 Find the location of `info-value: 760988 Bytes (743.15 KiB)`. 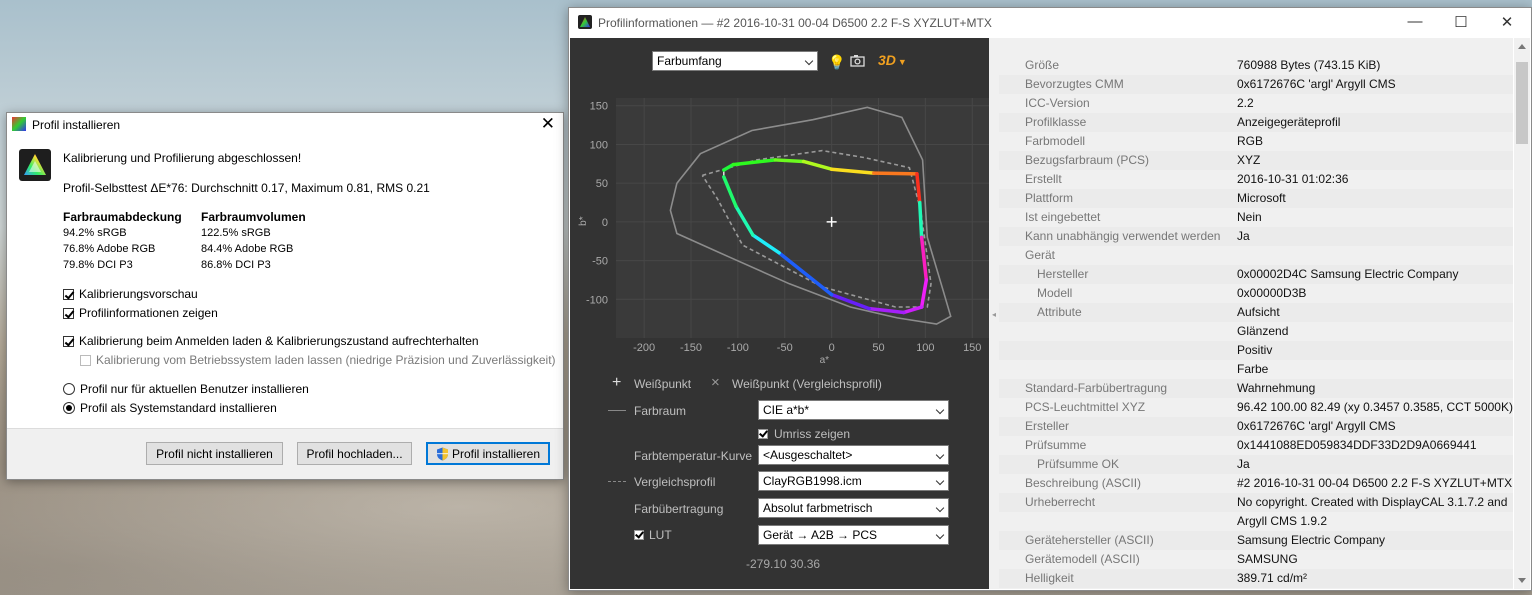

info-value: 760988 Bytes (743.15 KiB) is located at coordinates (1309, 65).